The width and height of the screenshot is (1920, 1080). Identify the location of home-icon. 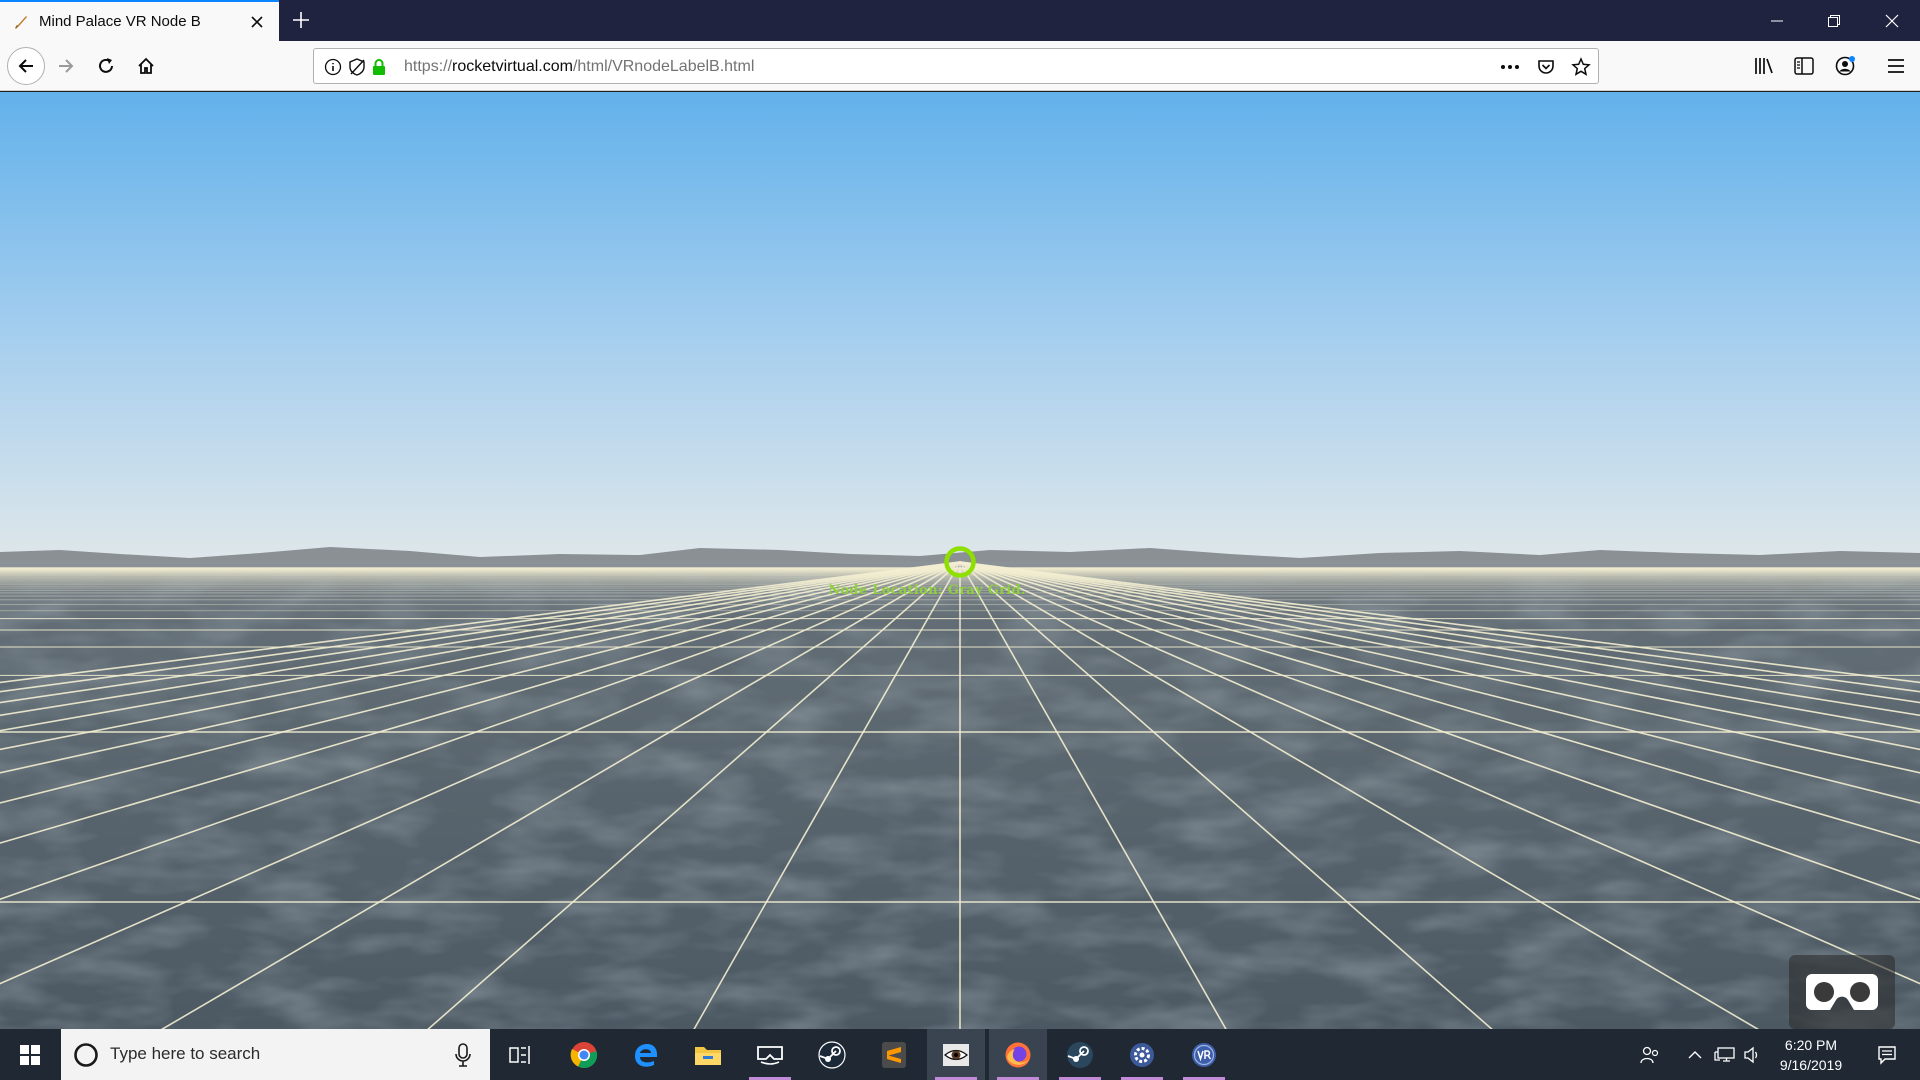
(146, 65).